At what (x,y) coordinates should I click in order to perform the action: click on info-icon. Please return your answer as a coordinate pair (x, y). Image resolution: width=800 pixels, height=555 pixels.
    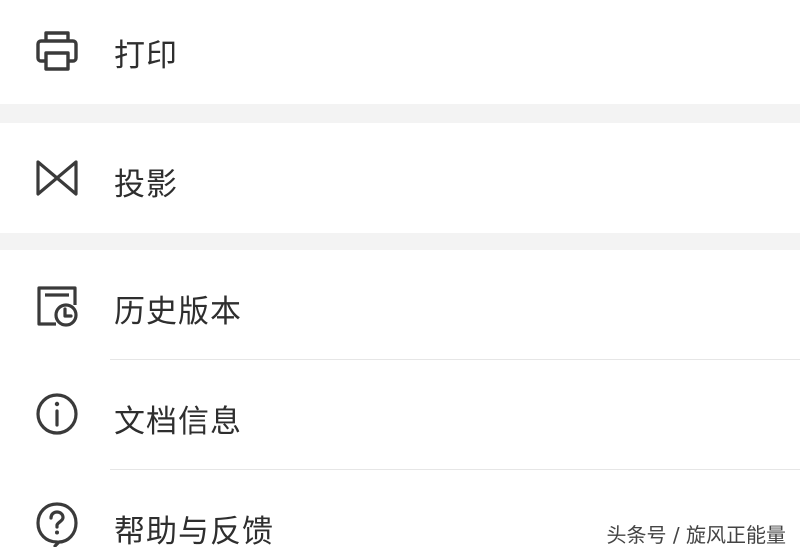
    Looking at the image, I should click on (57, 414).